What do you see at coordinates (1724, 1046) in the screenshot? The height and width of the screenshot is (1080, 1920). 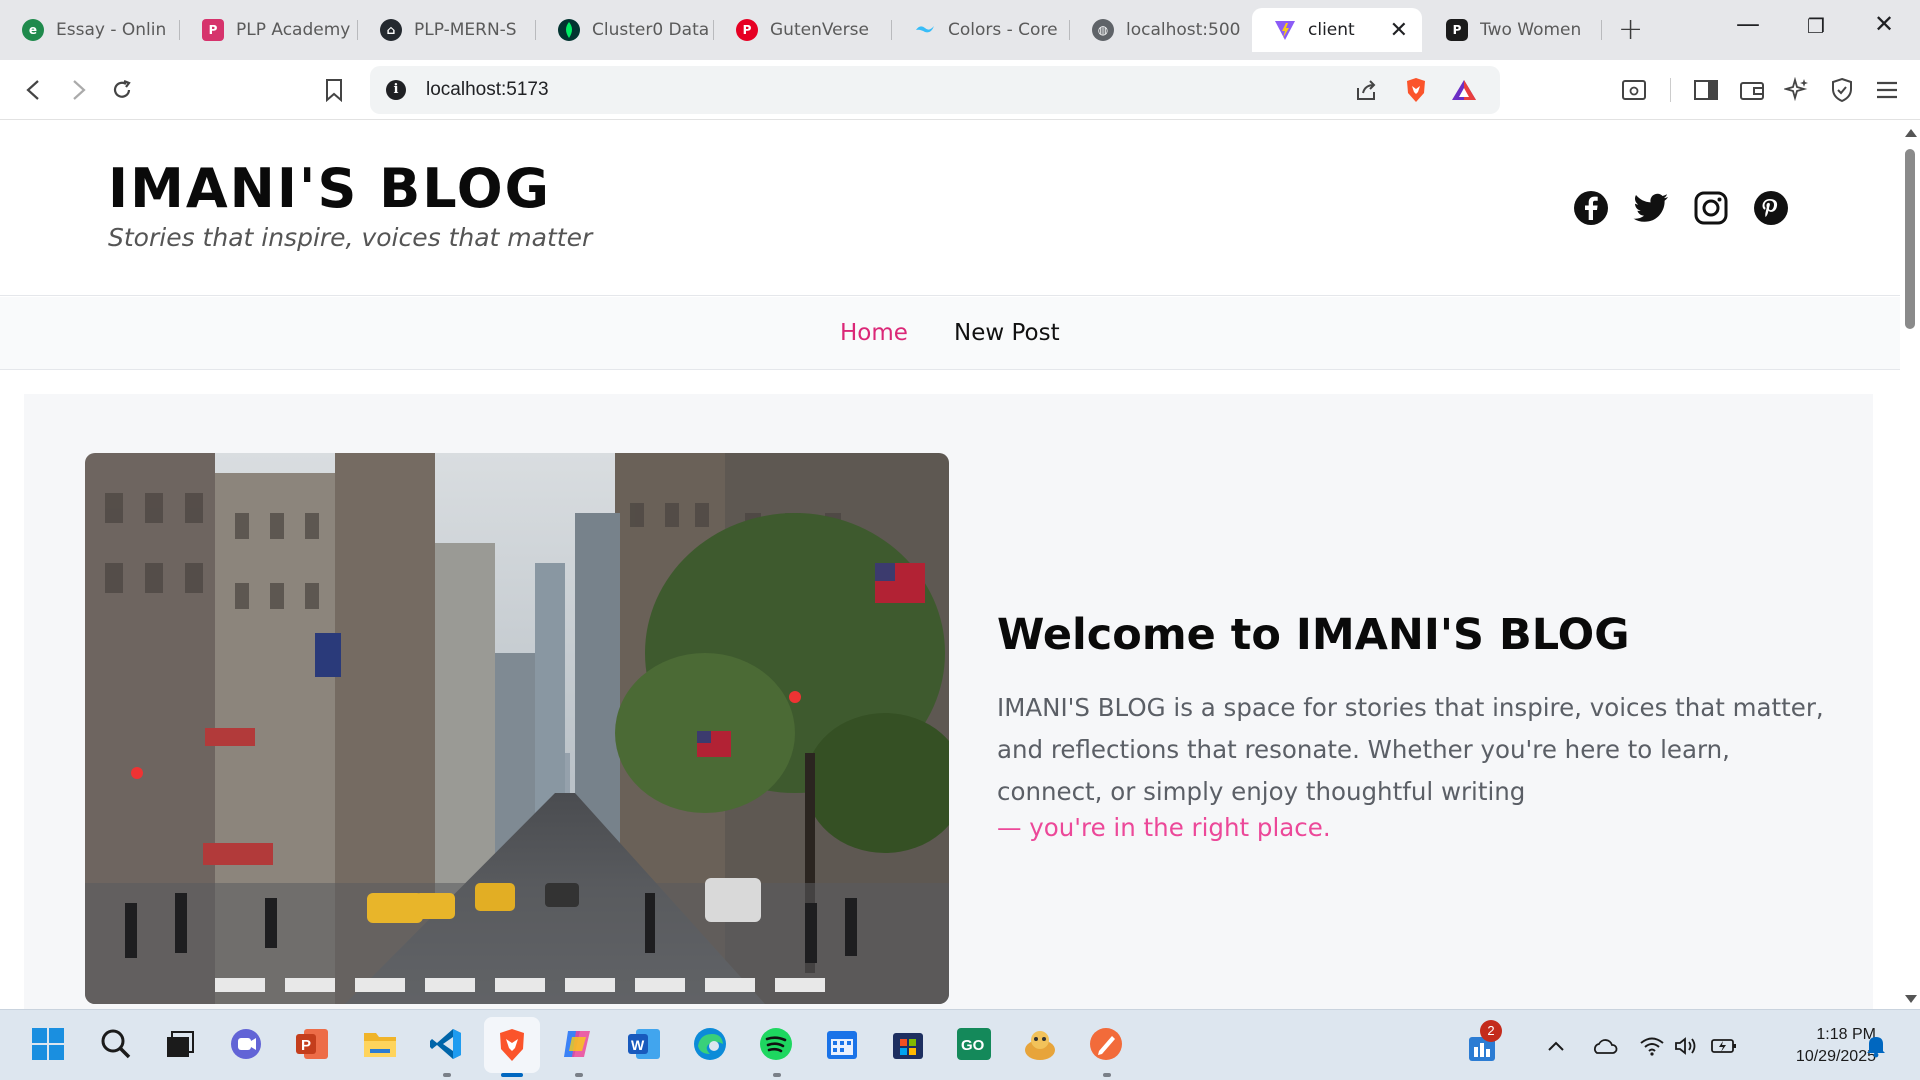 I see `battery-icon` at bounding box center [1724, 1046].